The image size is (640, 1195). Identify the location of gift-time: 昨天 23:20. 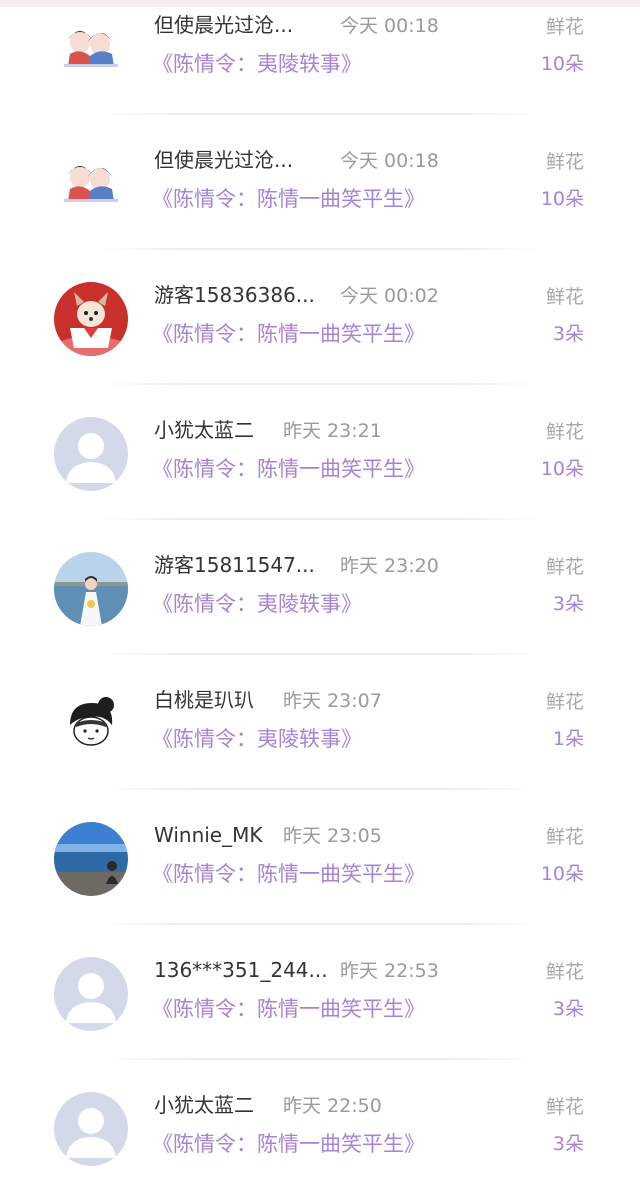
(389, 566).